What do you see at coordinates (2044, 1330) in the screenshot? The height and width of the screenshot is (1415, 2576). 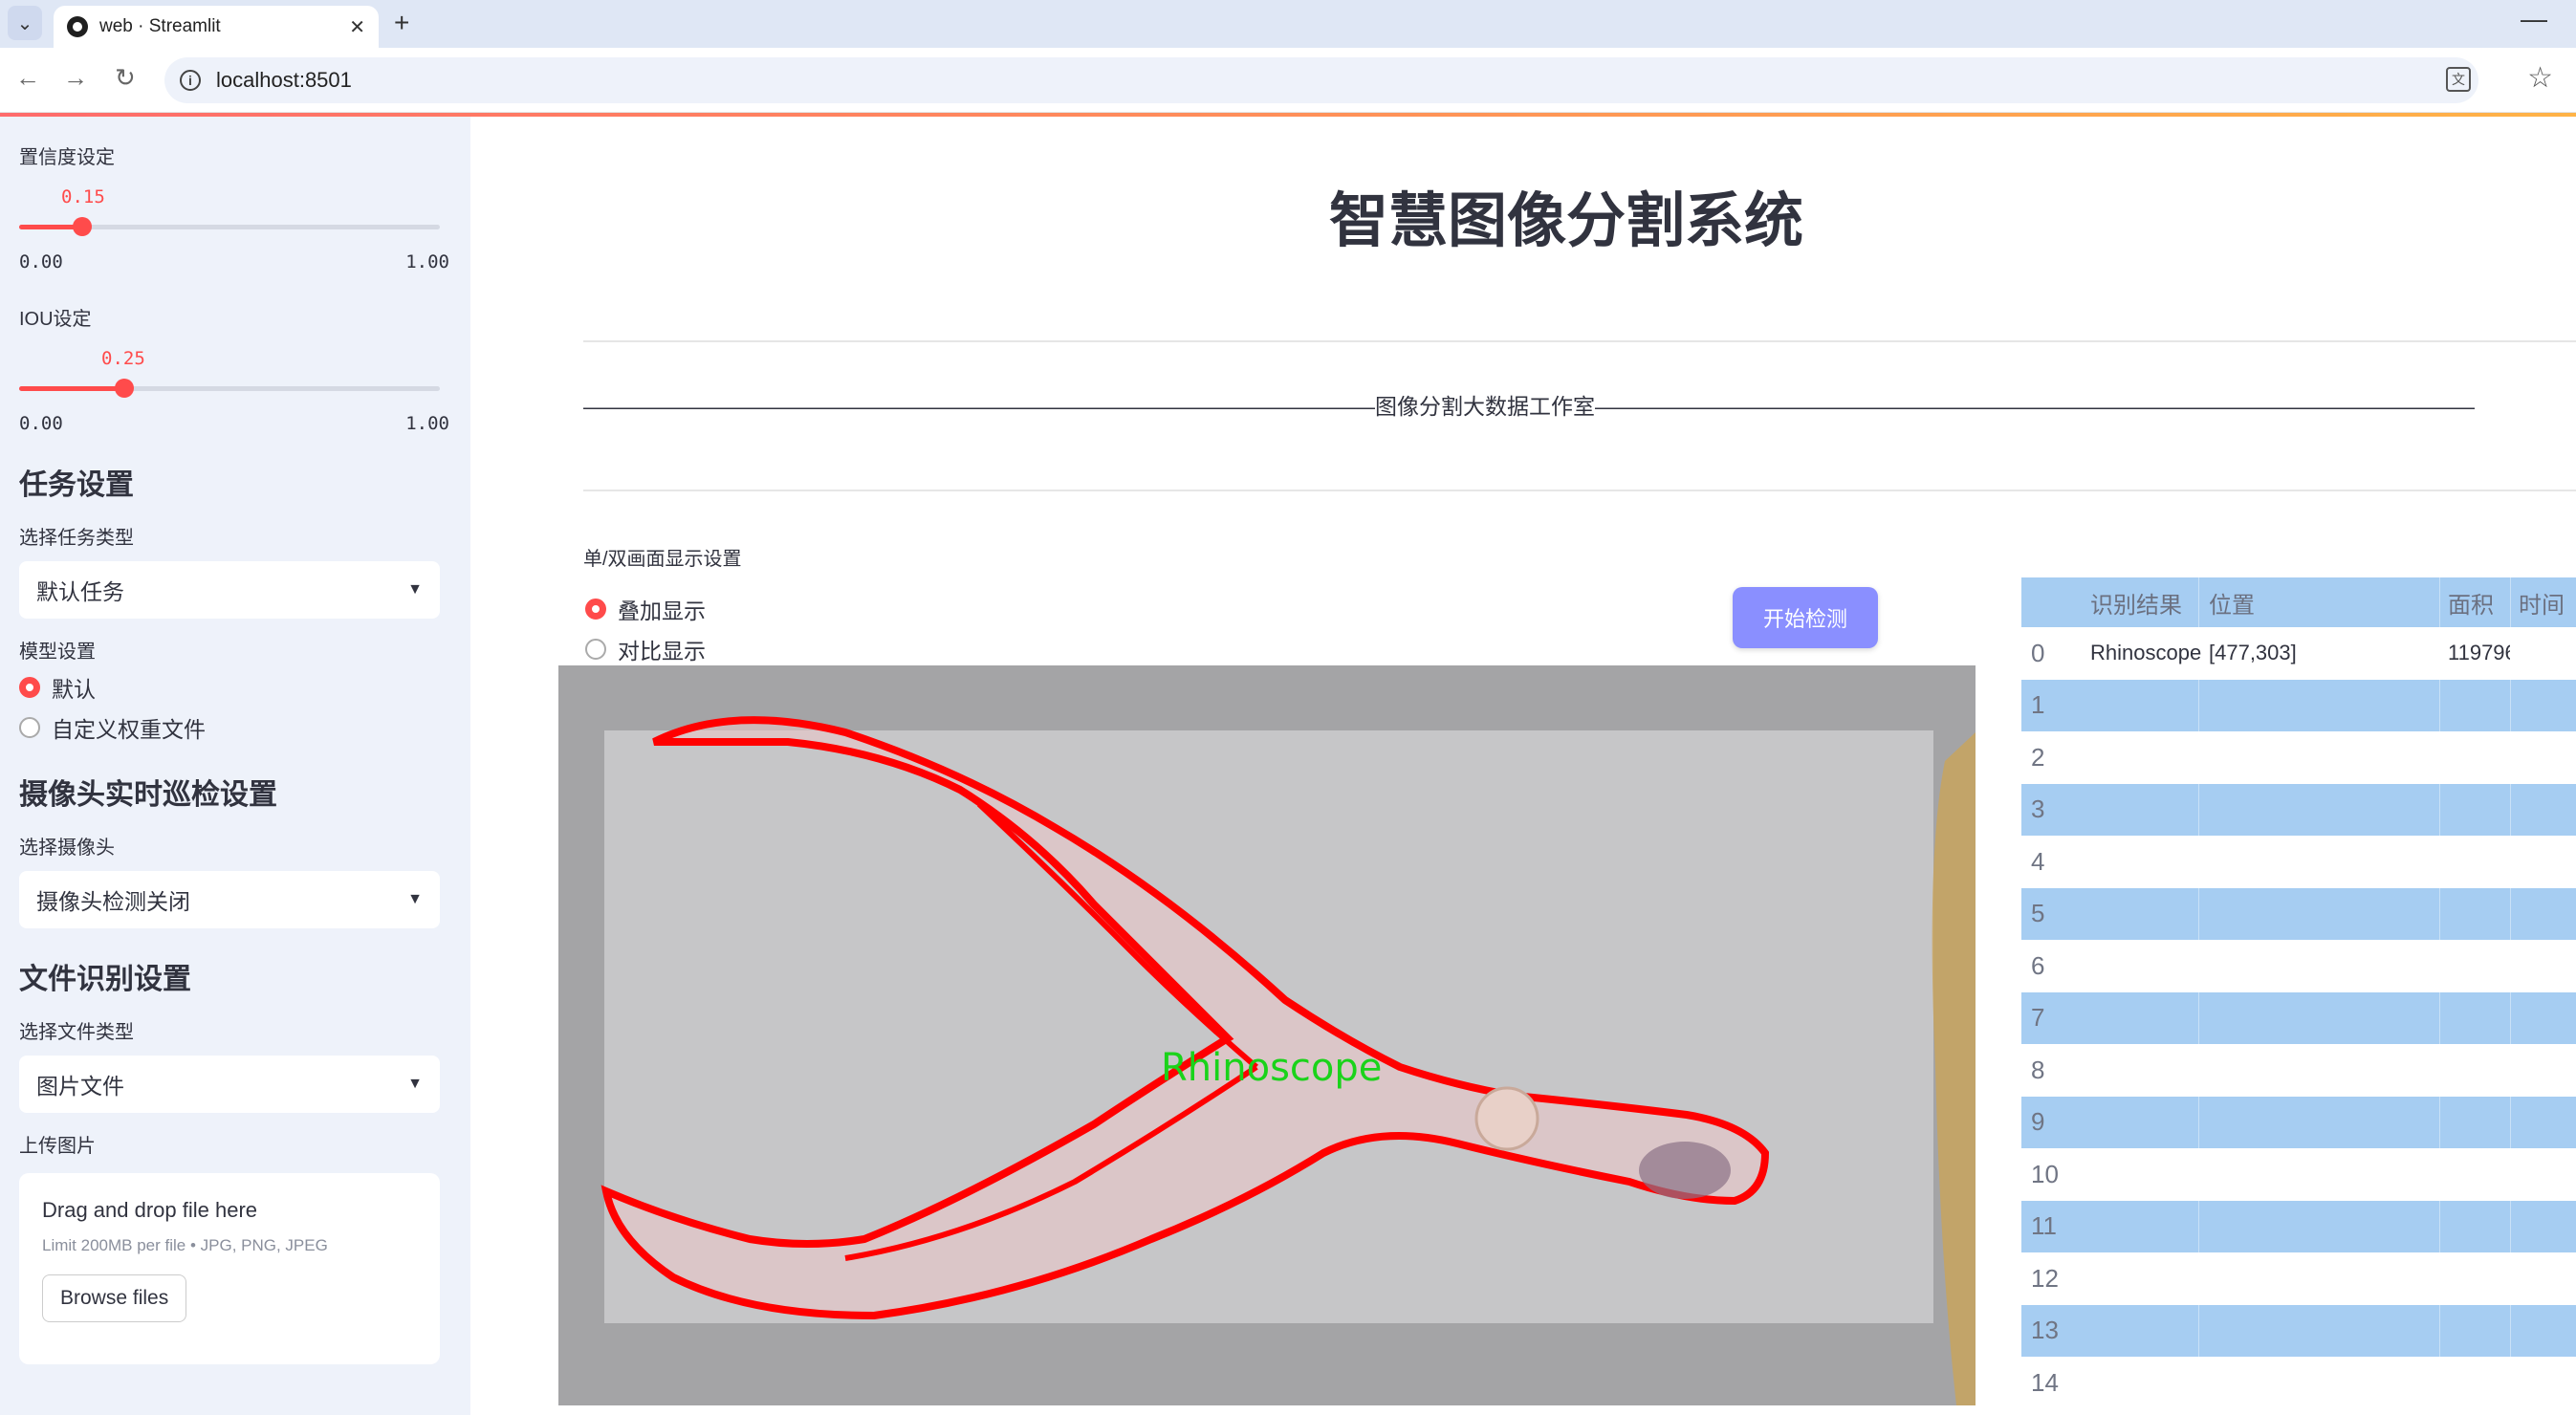 I see `row-index: 13` at bounding box center [2044, 1330].